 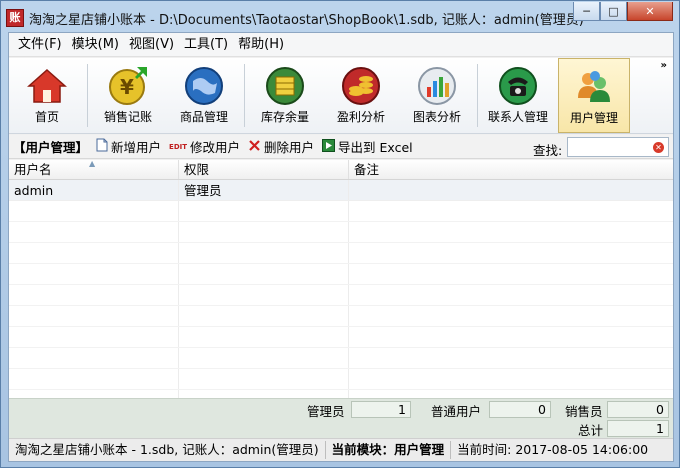 I want to click on delete-x-icon, so click(x=254, y=147).